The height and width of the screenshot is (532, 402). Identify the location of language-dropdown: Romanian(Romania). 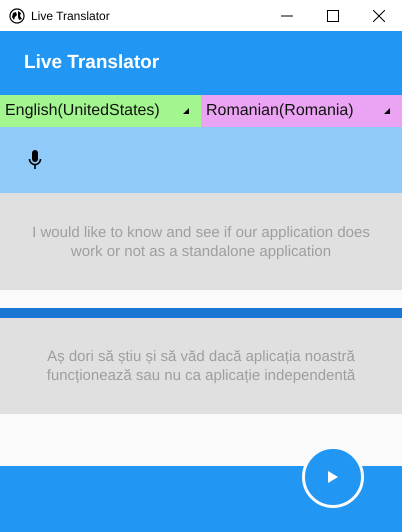
(301, 111).